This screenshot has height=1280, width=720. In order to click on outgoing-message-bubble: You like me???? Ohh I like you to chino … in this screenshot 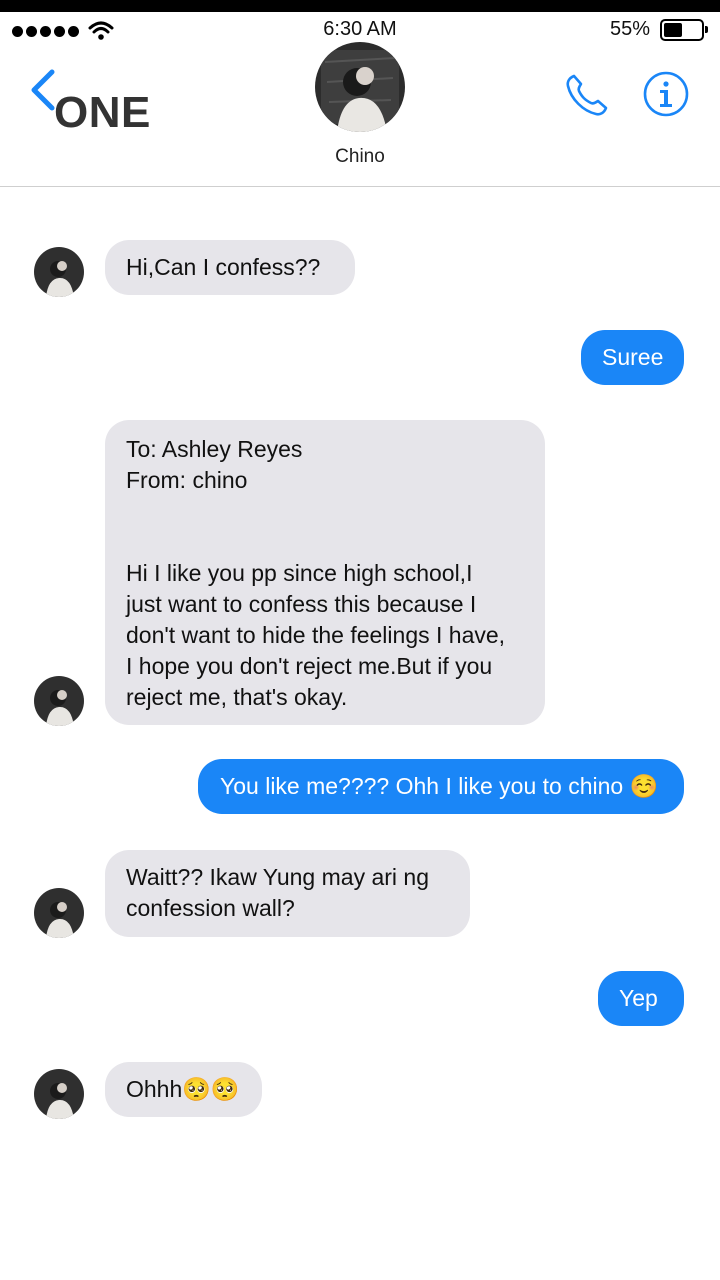, I will do `click(441, 786)`.